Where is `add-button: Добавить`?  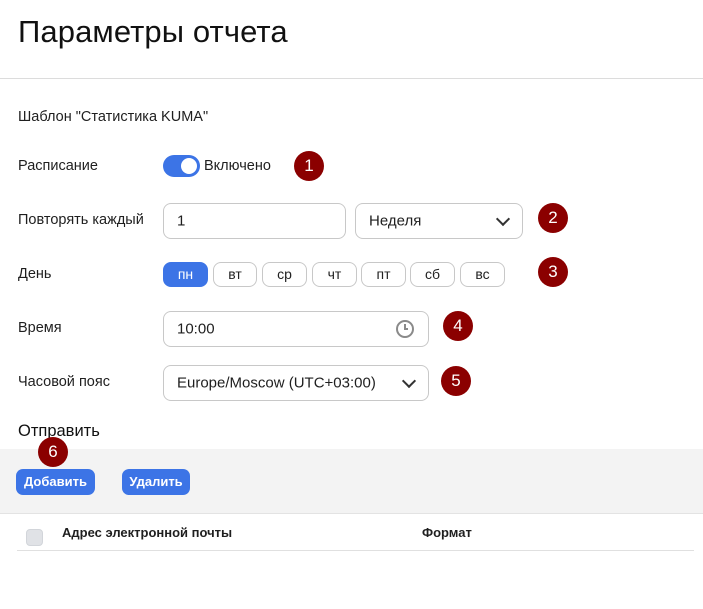 add-button: Добавить is located at coordinates (55, 482).